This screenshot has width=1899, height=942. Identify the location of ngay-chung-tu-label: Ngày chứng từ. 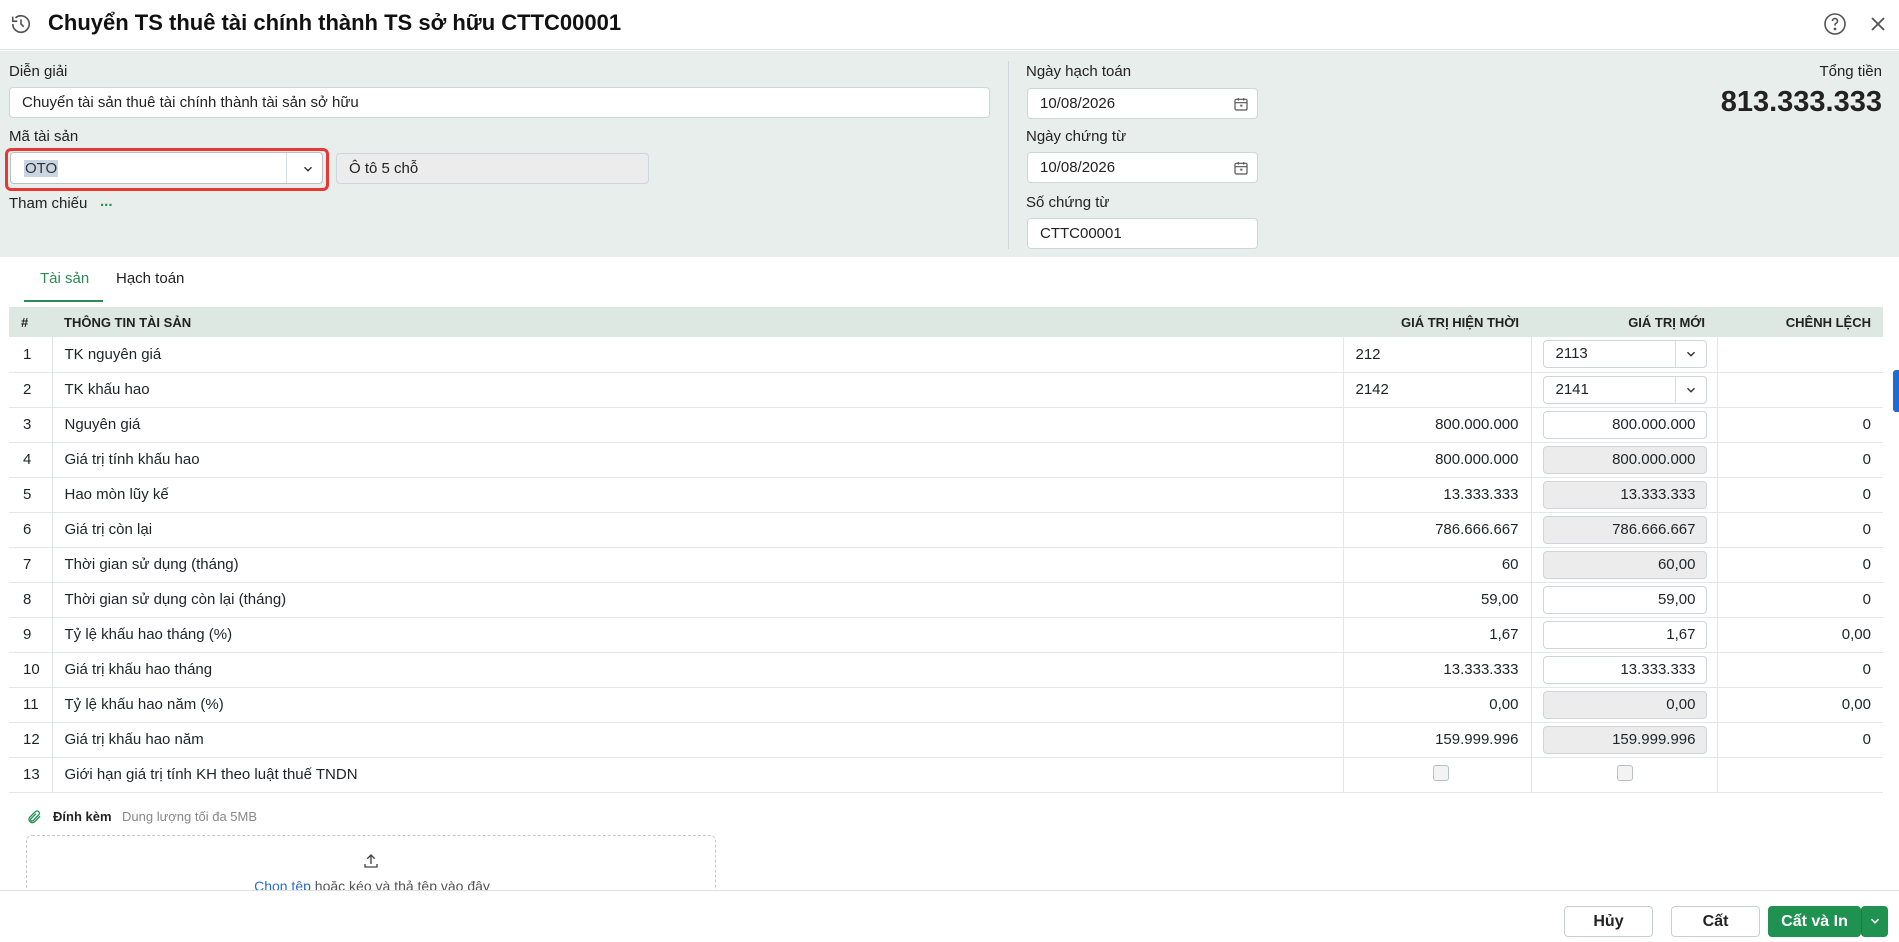
(1076, 136).